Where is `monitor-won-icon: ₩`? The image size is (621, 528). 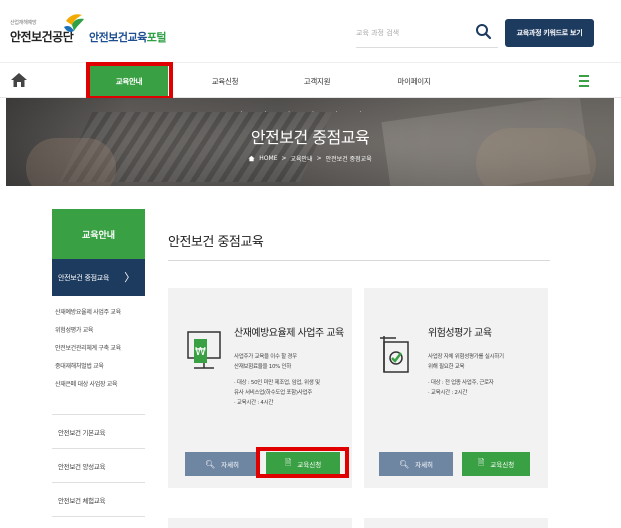 monitor-won-icon: ₩ is located at coordinates (204, 350).